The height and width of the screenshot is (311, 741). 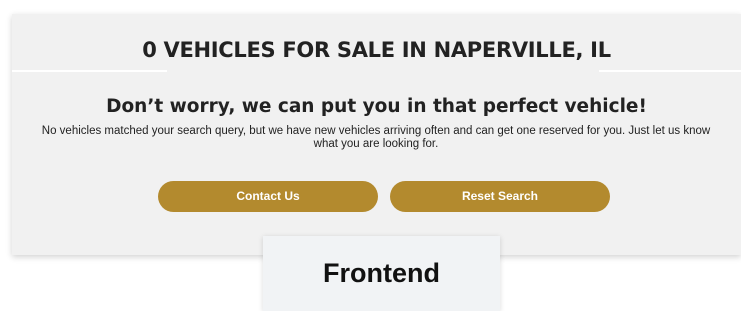 I want to click on reset-search-button: Reset Search, so click(x=500, y=196).